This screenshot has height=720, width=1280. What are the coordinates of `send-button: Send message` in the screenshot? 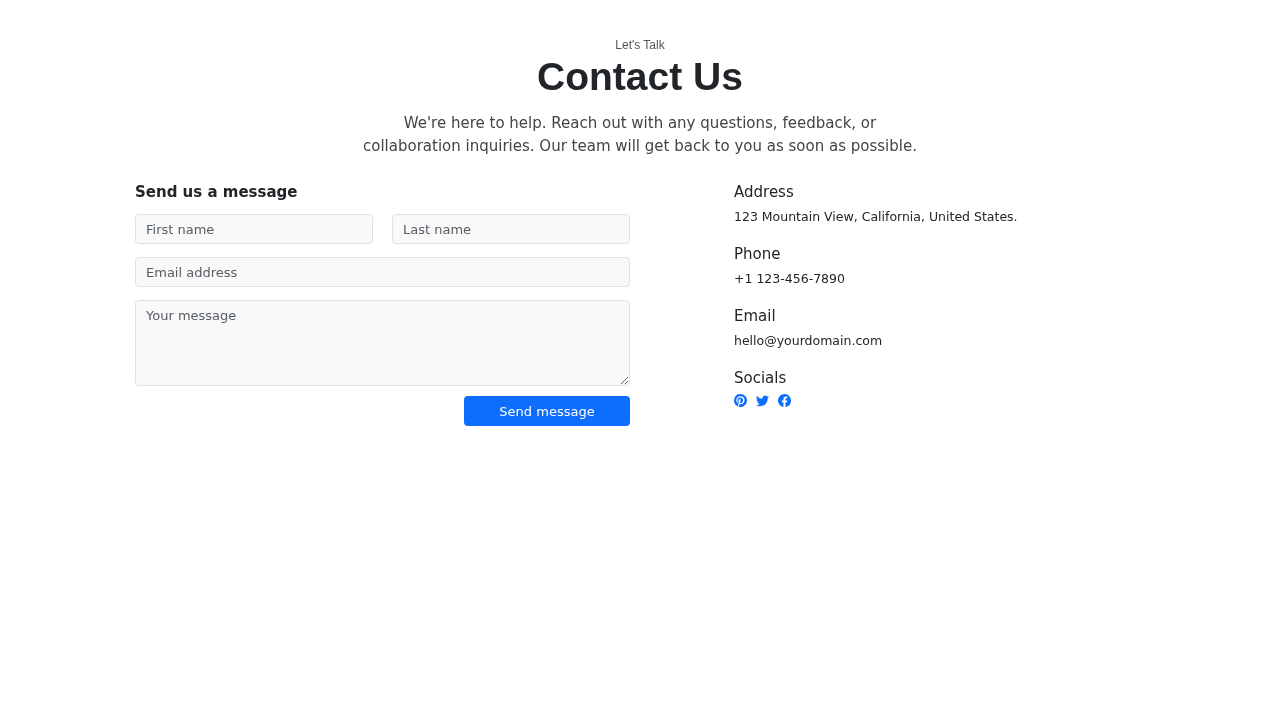 It's located at (547, 411).